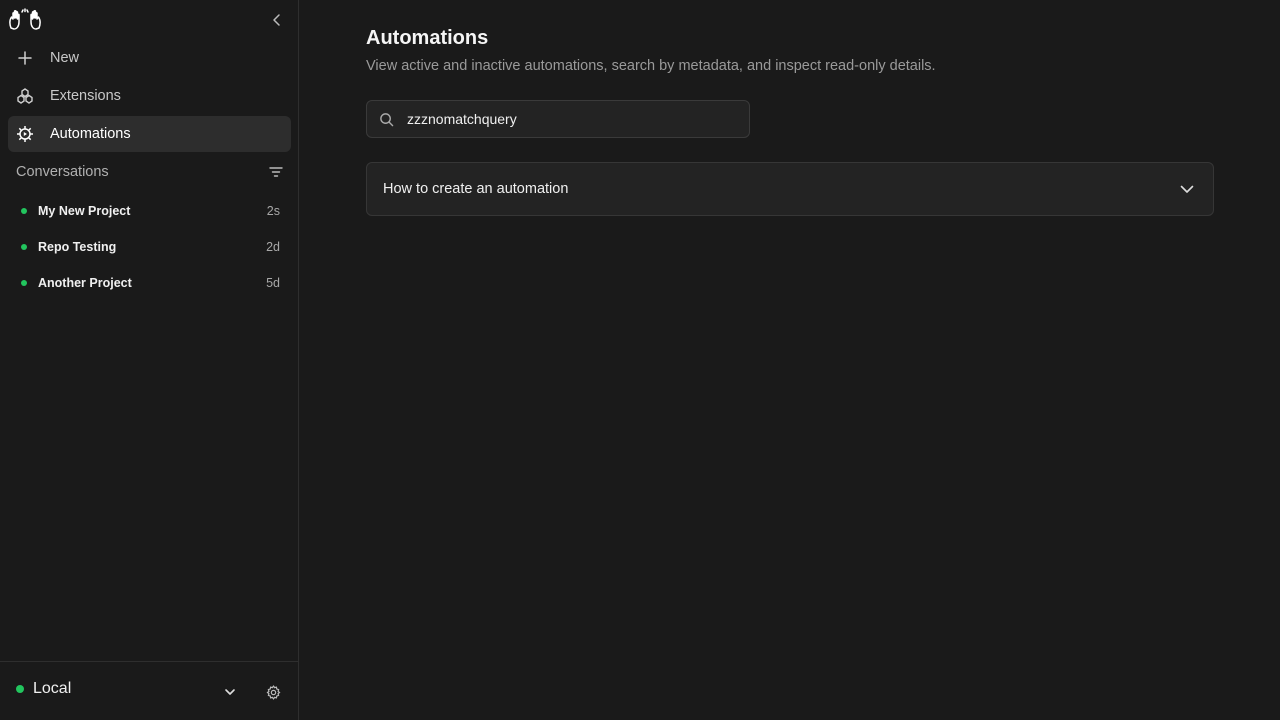 Image resolution: width=1280 pixels, height=720 pixels. What do you see at coordinates (149, 134) in the screenshot?
I see `nav-automations-button: Automations` at bounding box center [149, 134].